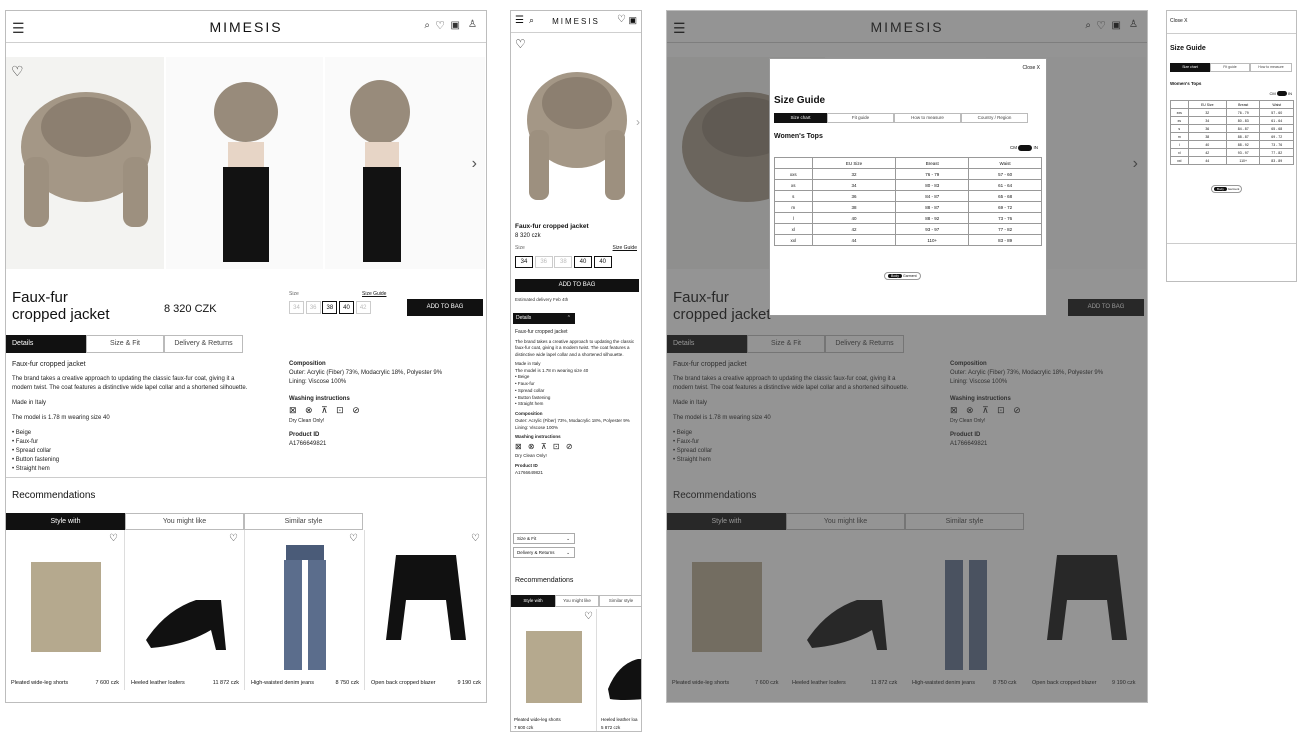 This screenshot has height=735, width=1301. Describe the element at coordinates (363, 307) in the screenshot. I see `size-42: 42` at that location.